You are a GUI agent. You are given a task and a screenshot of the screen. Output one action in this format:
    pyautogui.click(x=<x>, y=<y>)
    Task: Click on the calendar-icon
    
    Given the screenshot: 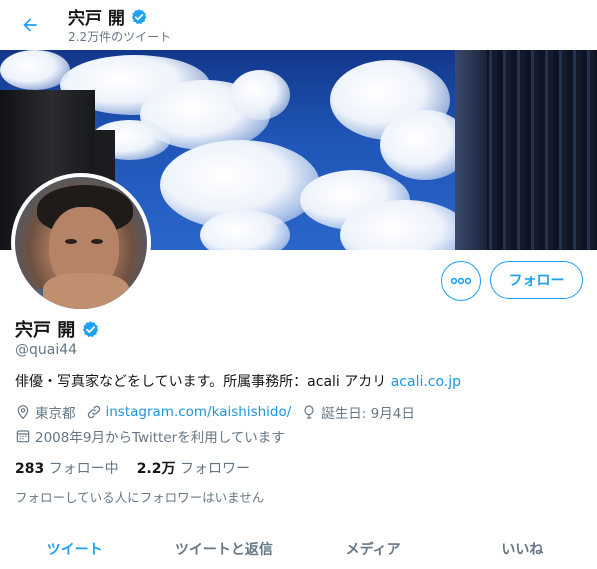 What is the action you would take?
    pyautogui.click(x=23, y=436)
    